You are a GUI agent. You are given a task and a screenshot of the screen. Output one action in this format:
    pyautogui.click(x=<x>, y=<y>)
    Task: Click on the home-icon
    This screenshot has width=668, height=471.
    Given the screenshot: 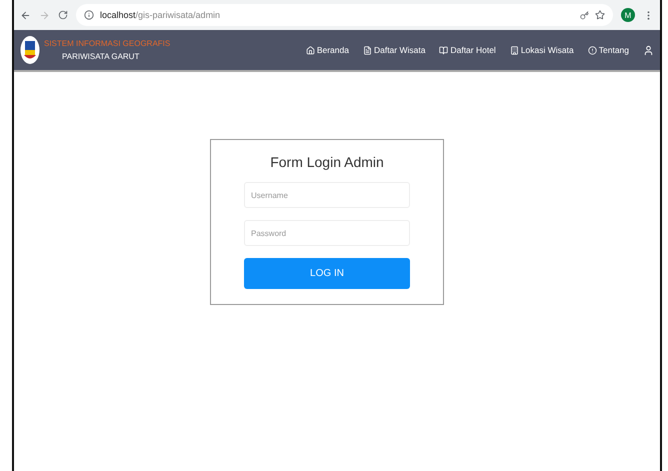 What is the action you would take?
    pyautogui.click(x=310, y=50)
    